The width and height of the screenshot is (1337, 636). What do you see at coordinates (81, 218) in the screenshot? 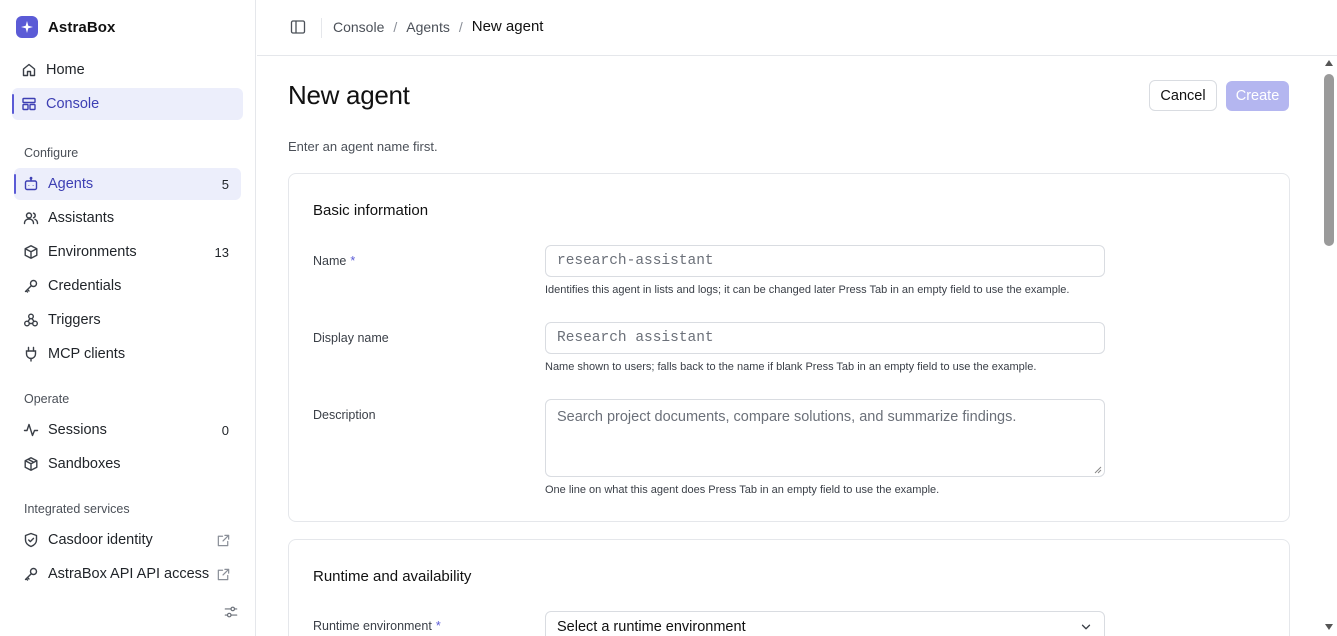
I see `sidebar-item-label: Assistants` at bounding box center [81, 218].